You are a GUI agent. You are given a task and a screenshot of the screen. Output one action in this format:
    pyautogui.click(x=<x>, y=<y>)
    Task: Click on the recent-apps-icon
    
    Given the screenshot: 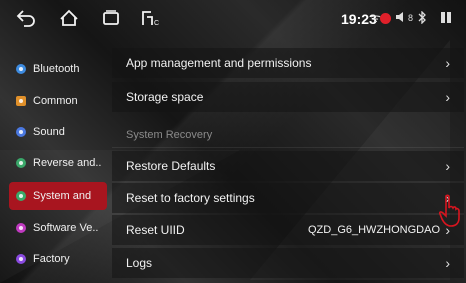 What is the action you would take?
    pyautogui.click(x=111, y=20)
    